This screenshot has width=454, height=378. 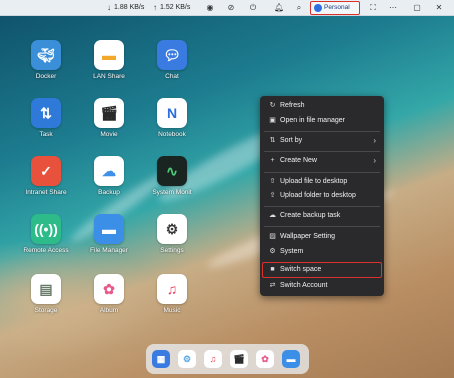 What do you see at coordinates (272, 140) in the screenshot?
I see `sort-icon: ⇅` at bounding box center [272, 140].